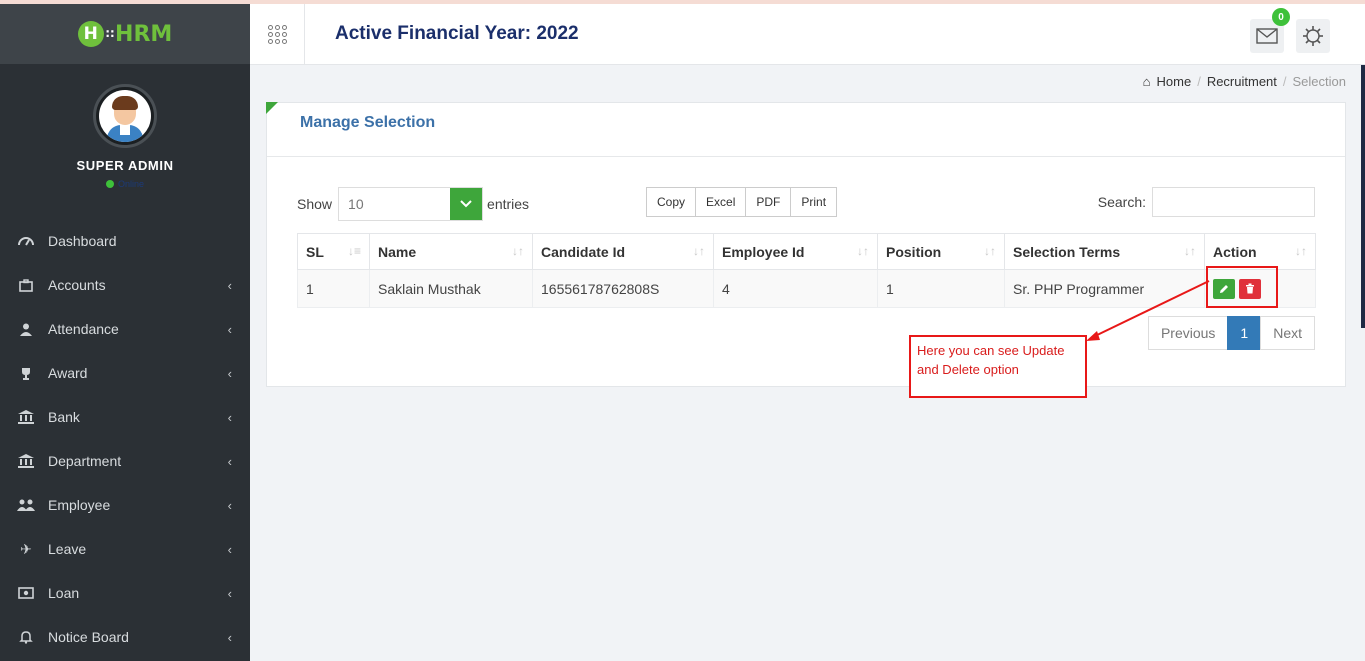 The image size is (1365, 661). I want to click on annotation-line-1: Here you can see Update, so click(991, 350).